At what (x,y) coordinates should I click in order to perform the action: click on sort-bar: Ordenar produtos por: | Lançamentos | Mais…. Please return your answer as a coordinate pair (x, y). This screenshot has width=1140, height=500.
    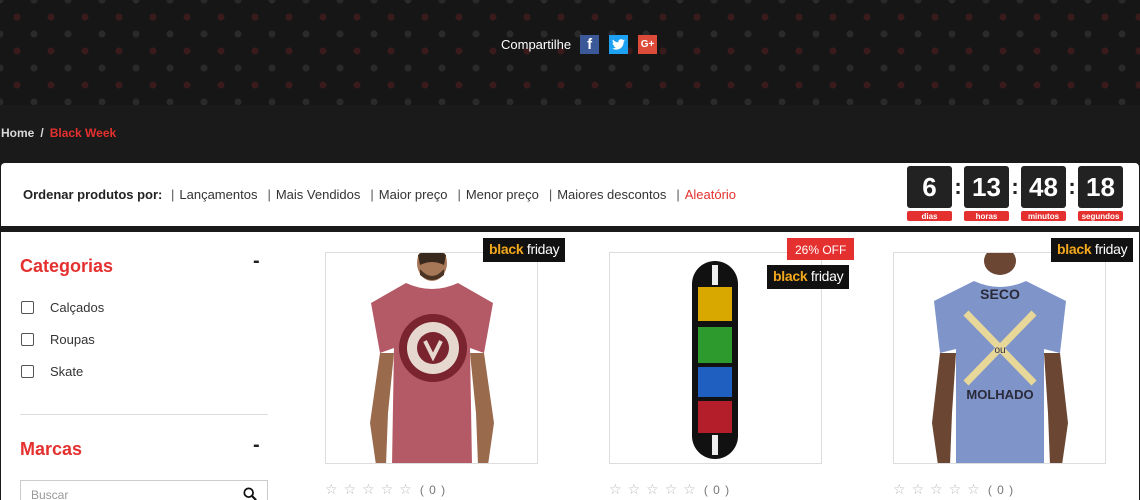
    Looking at the image, I should click on (570, 194).